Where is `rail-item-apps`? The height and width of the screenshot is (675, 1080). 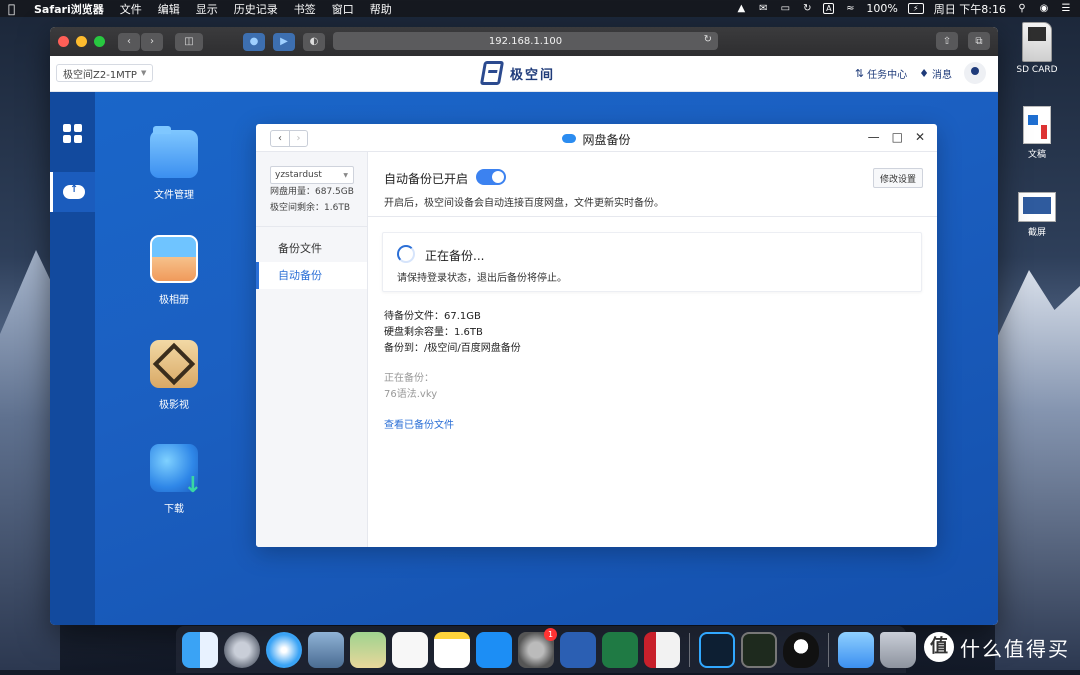
rail-item-apps is located at coordinates (72, 134).